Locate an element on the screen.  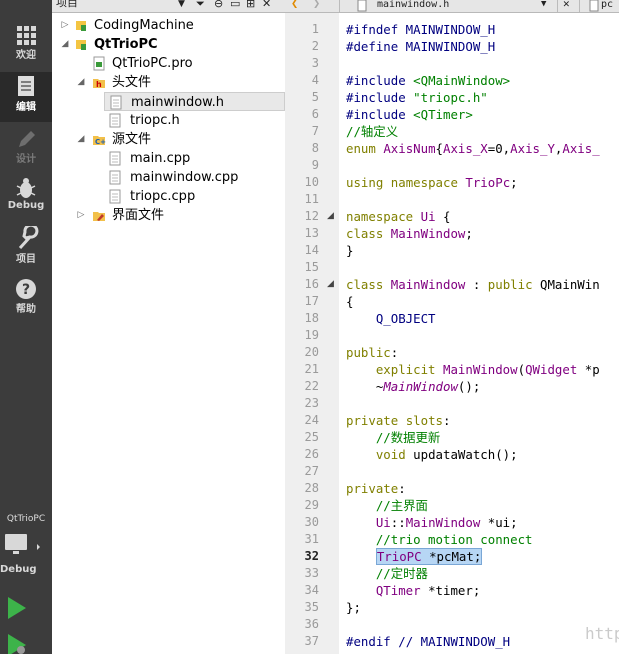
project-toolbar: 项目 ▼ ⏷ ⊖ ▭ ⊞ ✕ is located at coordinates (168, 6).